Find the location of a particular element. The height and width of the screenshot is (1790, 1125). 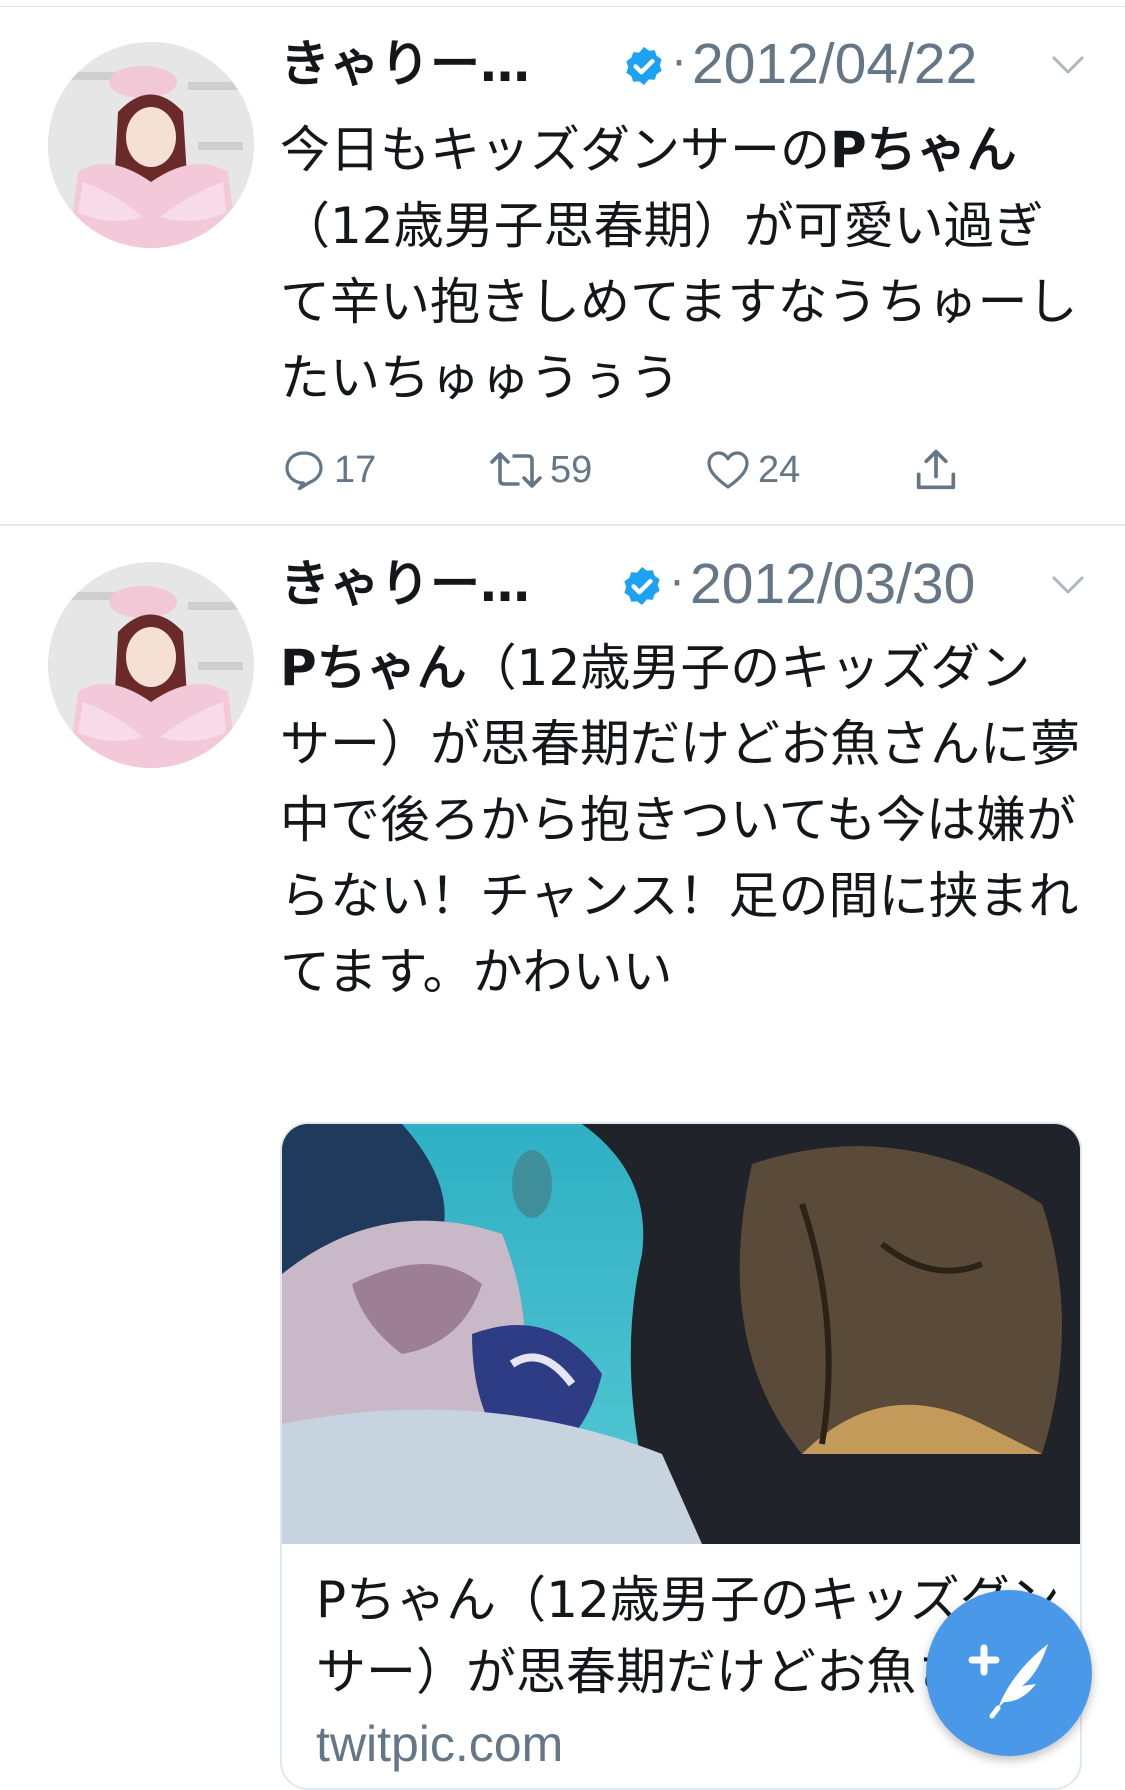

retweet-icon is located at coordinates (516, 470).